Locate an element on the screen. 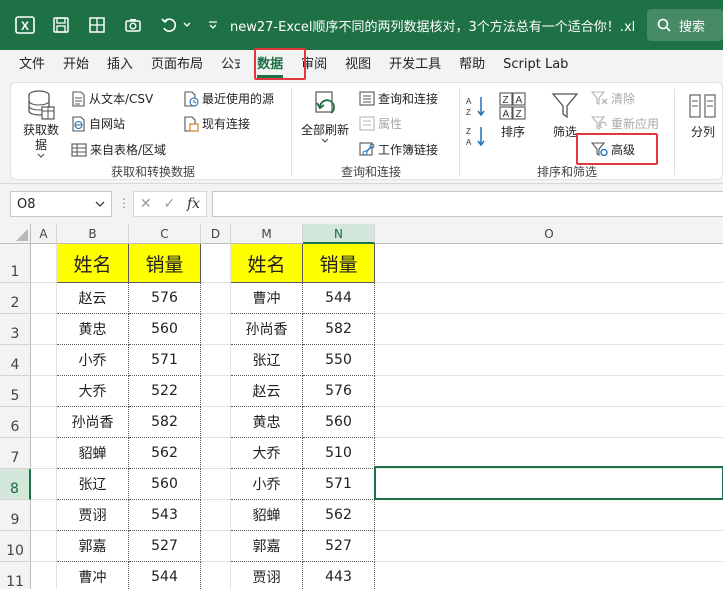 The height and width of the screenshot is (589, 723). select-all-corner is located at coordinates (15, 234).